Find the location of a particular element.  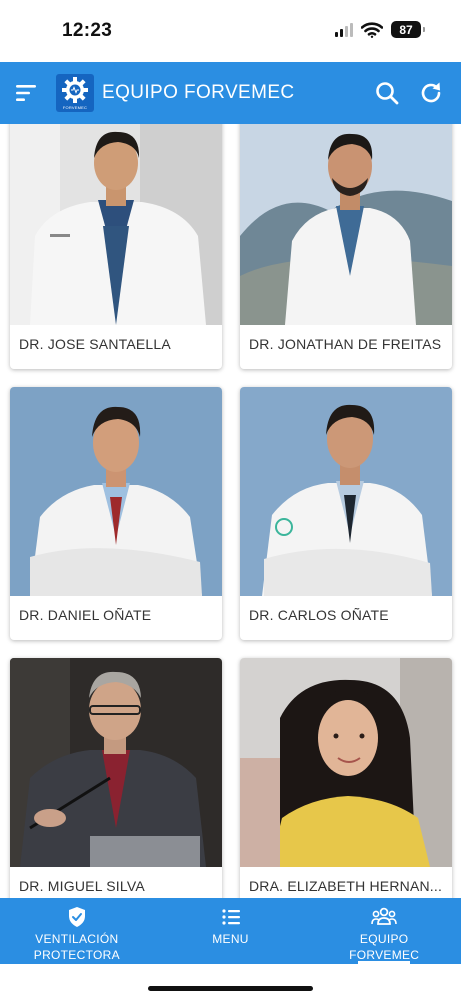

sort-menu-icon is located at coordinates (27, 93).